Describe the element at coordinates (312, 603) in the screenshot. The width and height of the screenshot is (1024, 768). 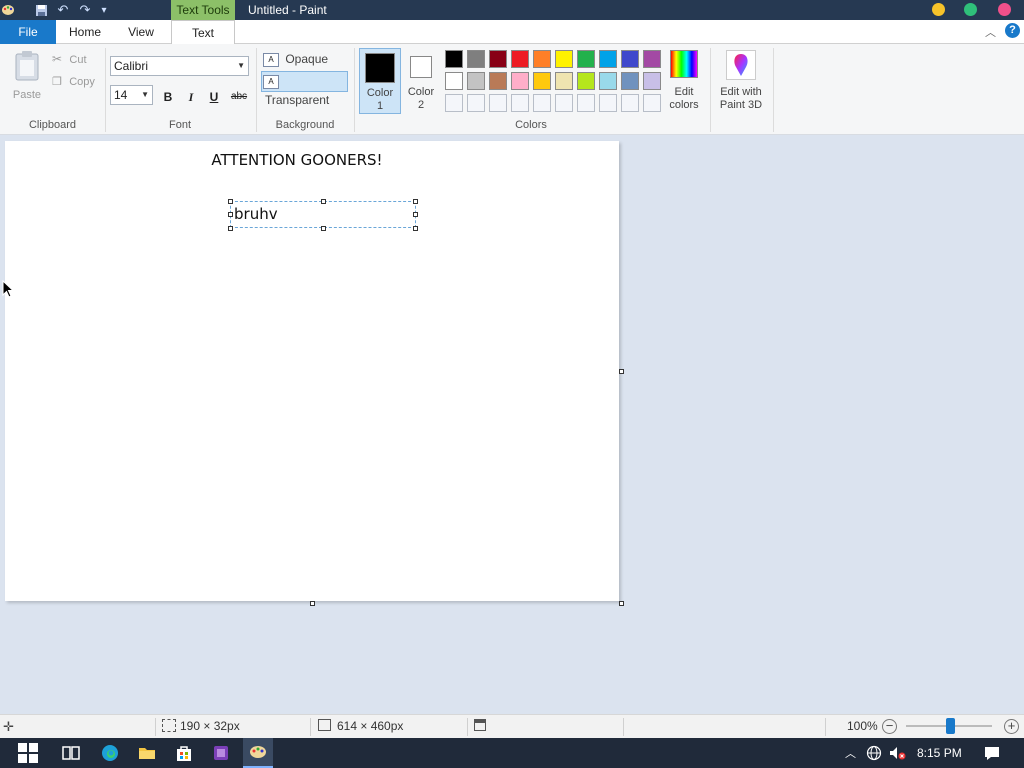
I see `canvas-resize-handle-bottom` at that location.